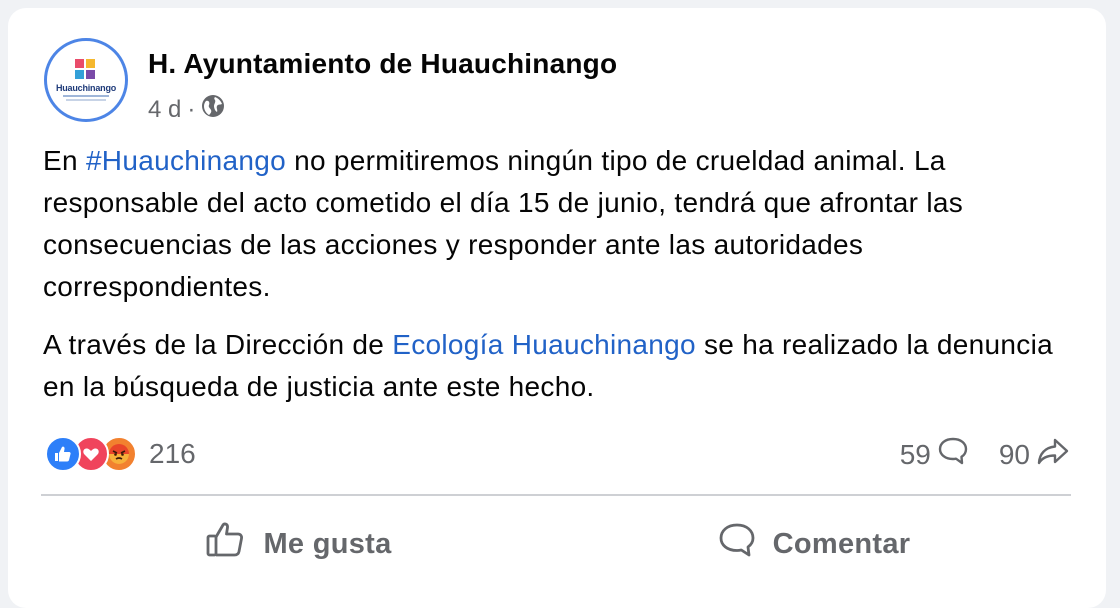  What do you see at coordinates (544, 344) in the screenshot?
I see `mention-link: Ecología Huauchinango` at bounding box center [544, 344].